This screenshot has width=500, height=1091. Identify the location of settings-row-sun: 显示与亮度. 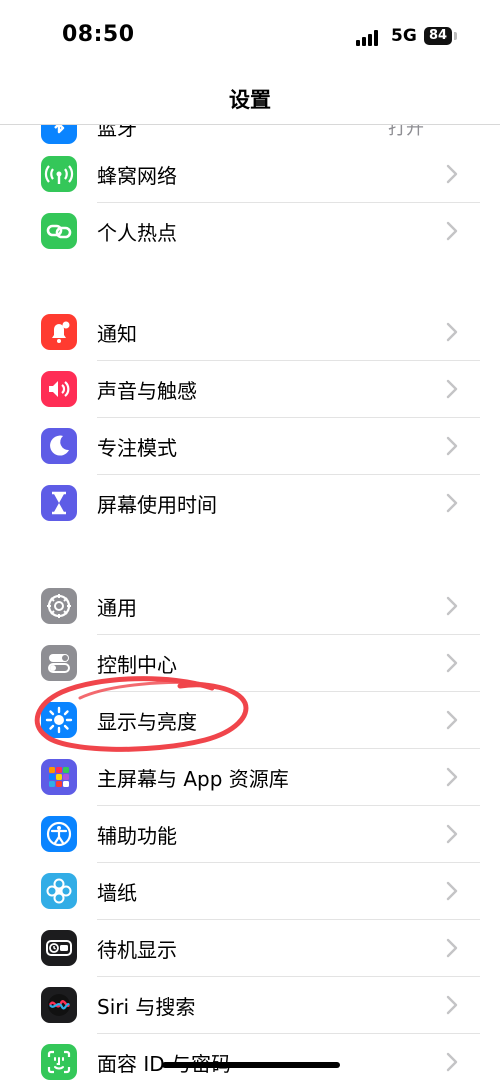
(250, 720).